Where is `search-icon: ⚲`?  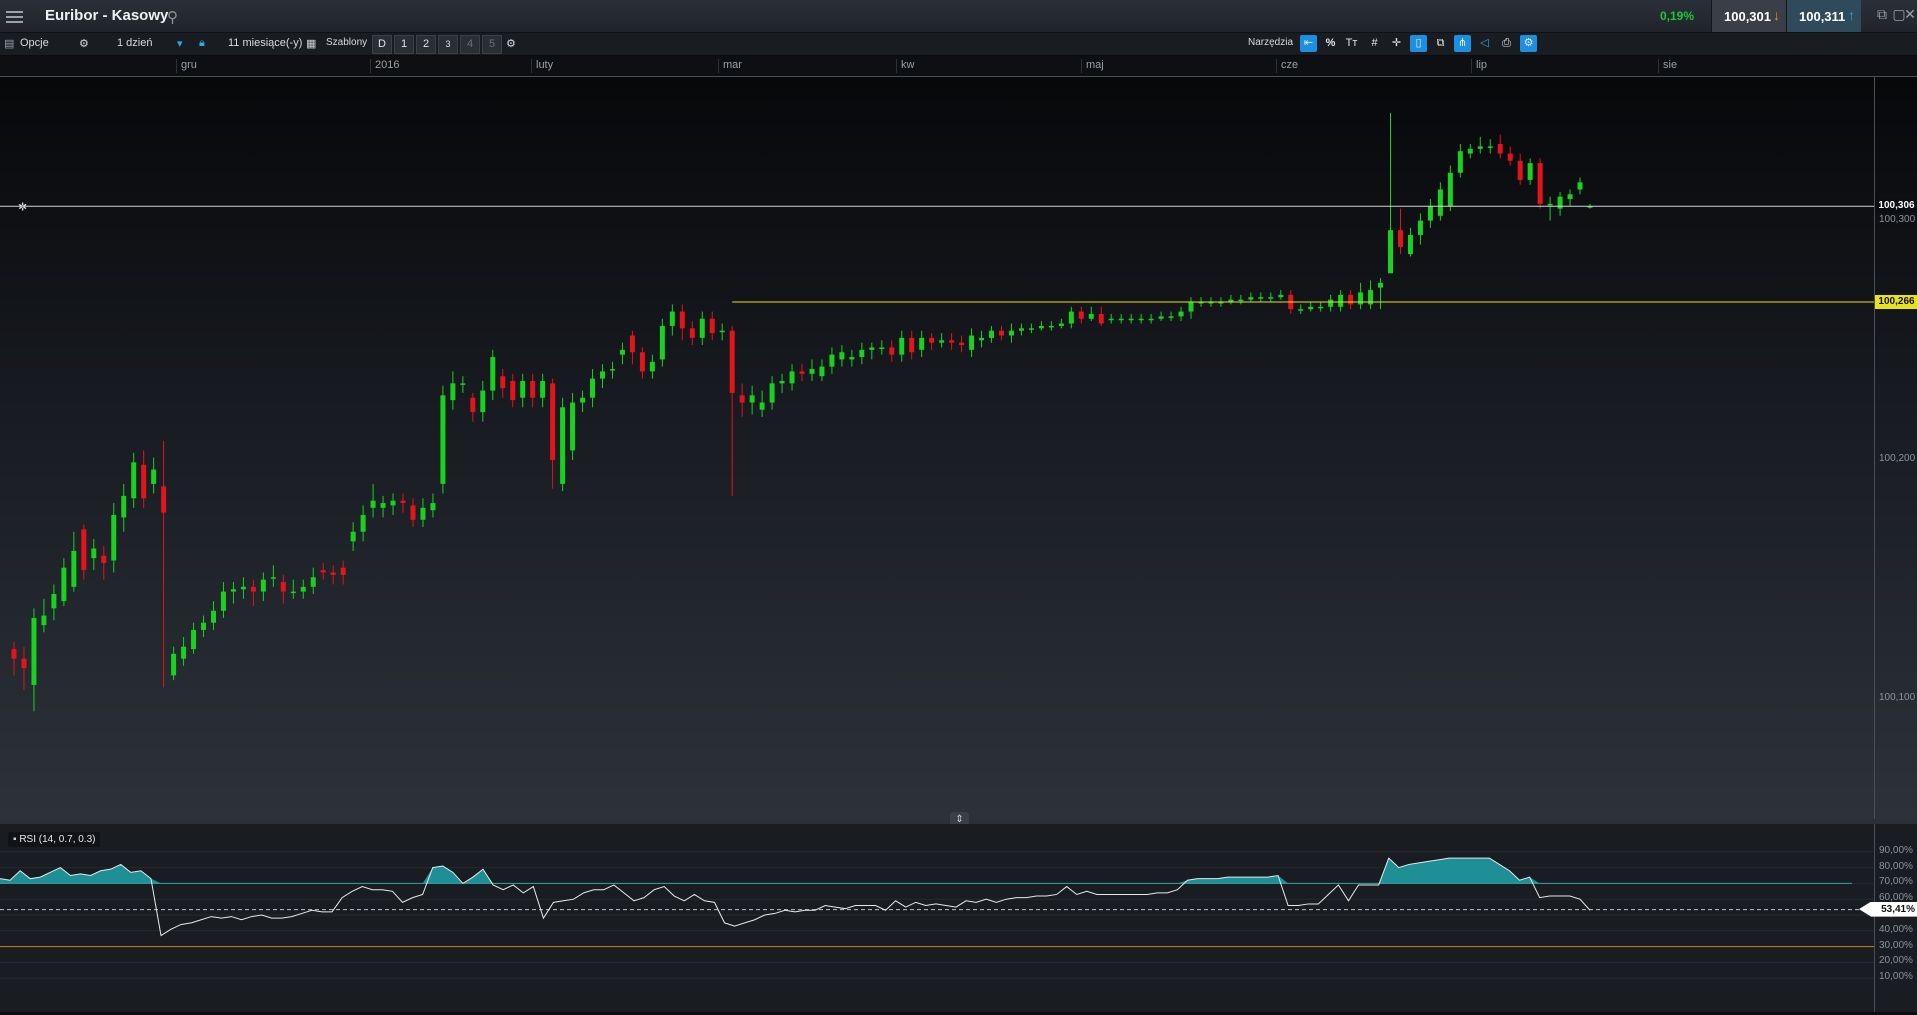
search-icon: ⚲ is located at coordinates (172, 17).